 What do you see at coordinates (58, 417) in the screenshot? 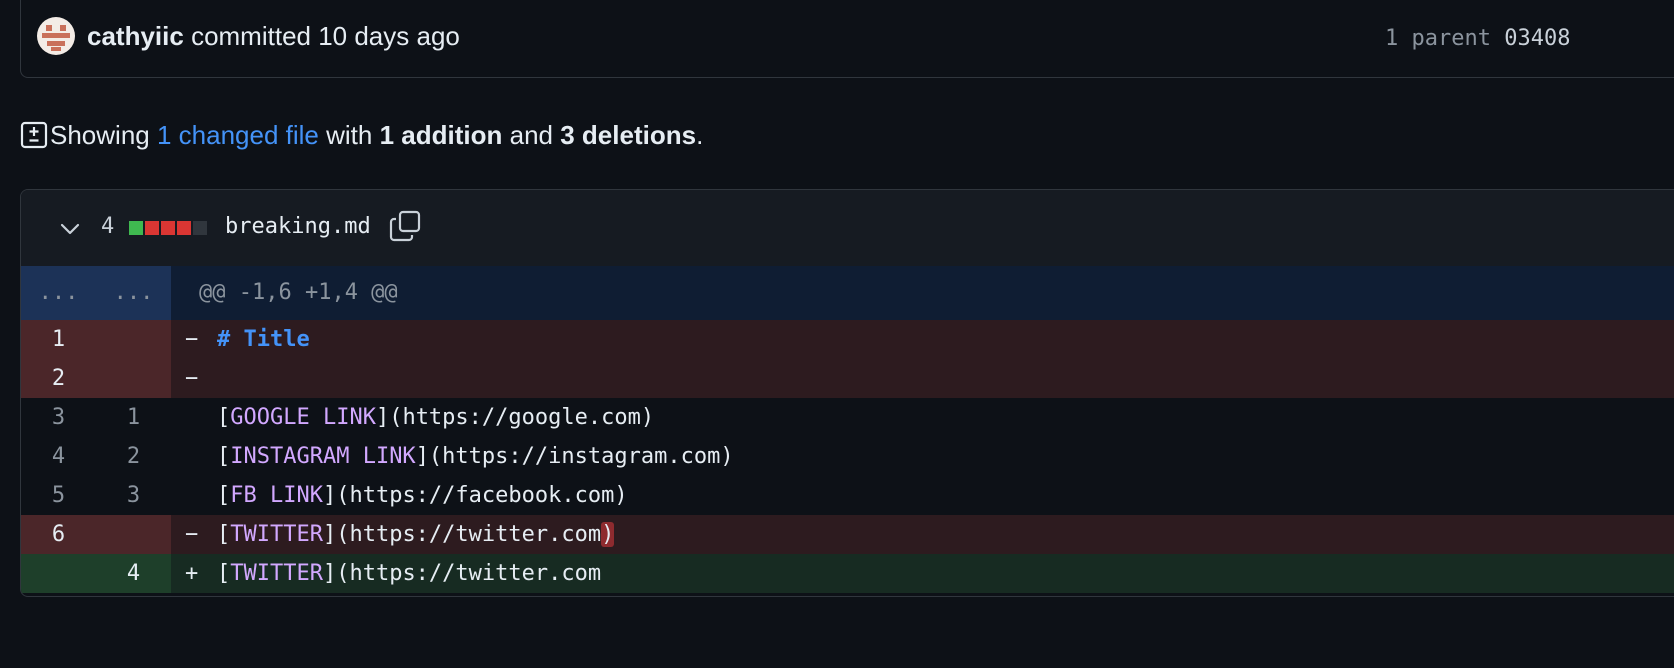
I see `old-line-number: 3` at bounding box center [58, 417].